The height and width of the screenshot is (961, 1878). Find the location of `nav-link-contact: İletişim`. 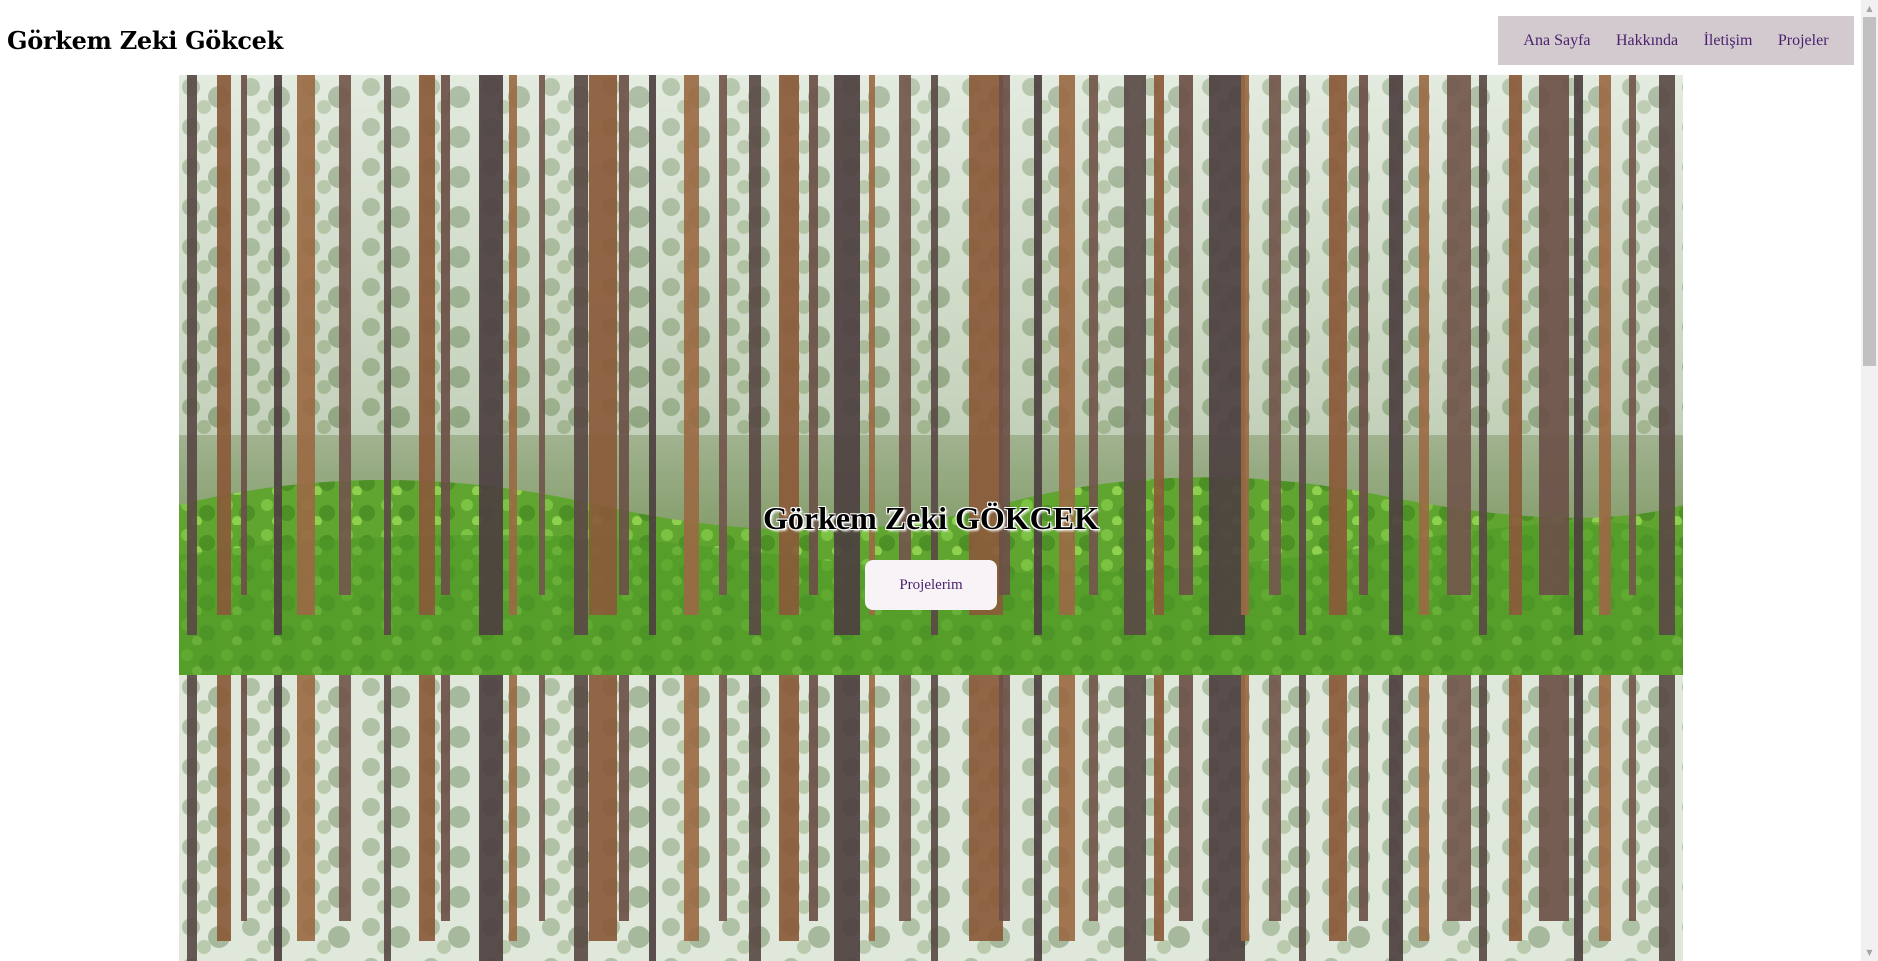

nav-link-contact: İletişim is located at coordinates (1728, 41).